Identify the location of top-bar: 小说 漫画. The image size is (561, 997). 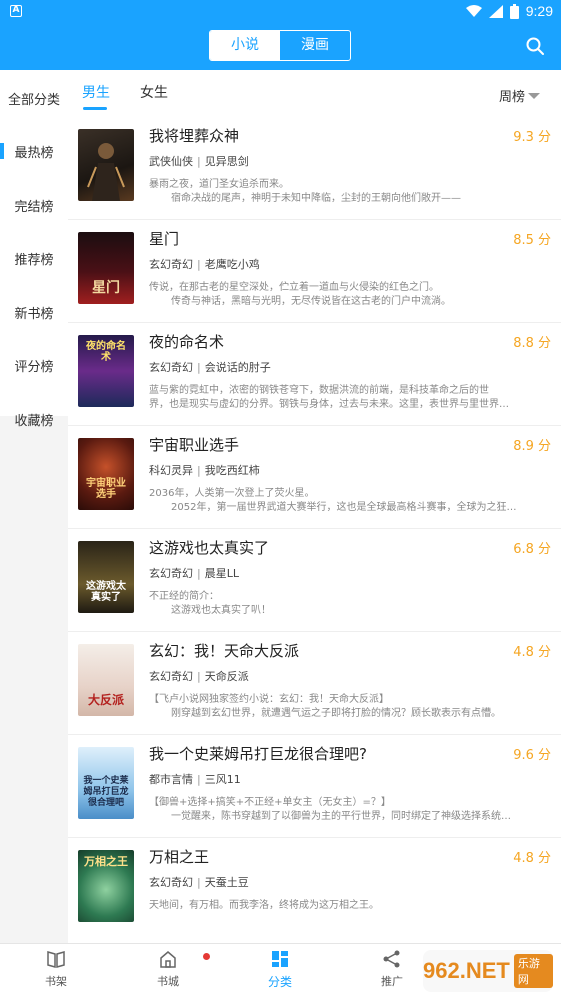
(280, 47).